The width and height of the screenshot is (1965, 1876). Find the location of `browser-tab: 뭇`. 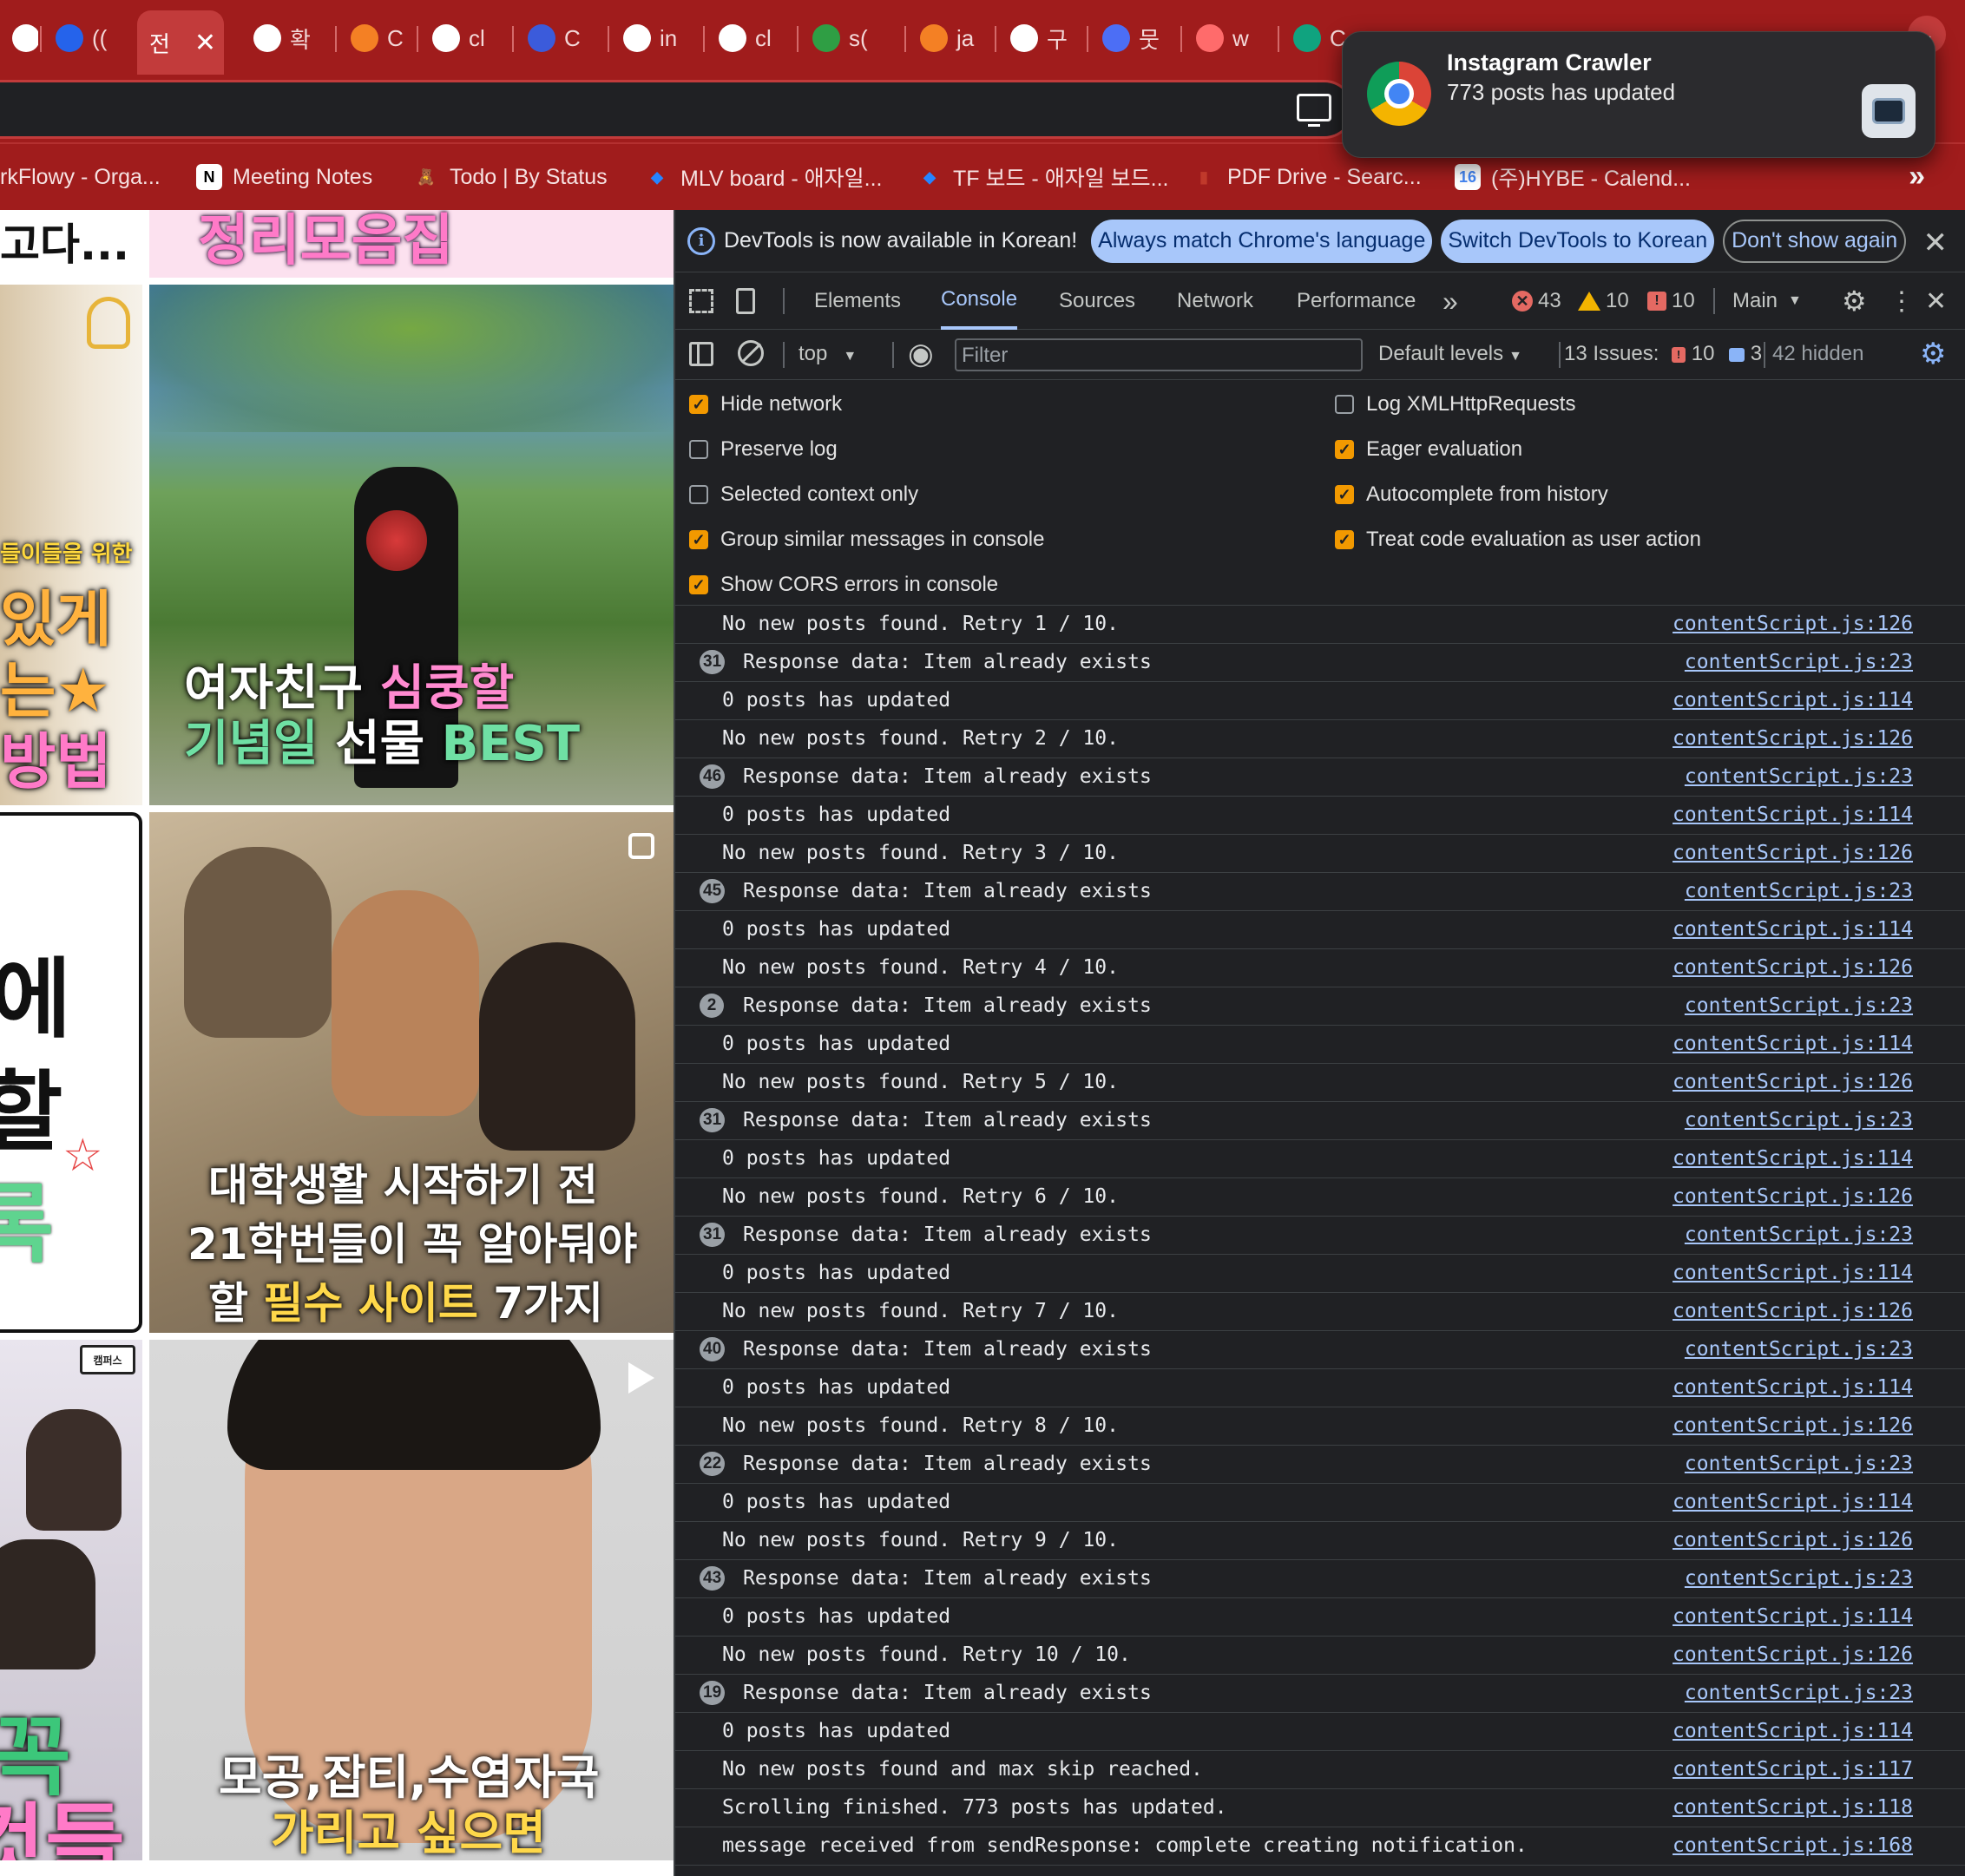

browser-tab: 뭇 is located at coordinates (1133, 38).